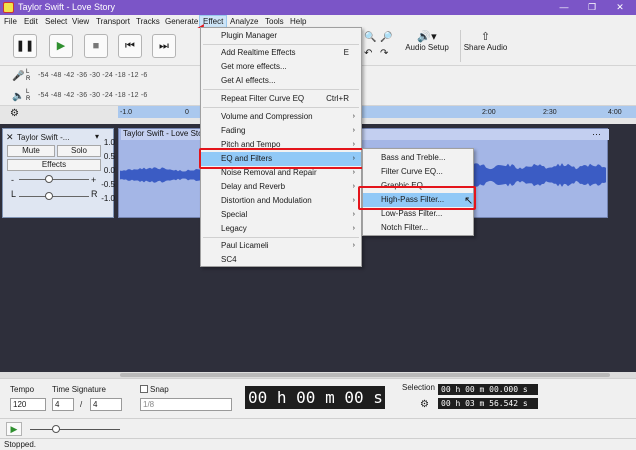 Image resolution: width=636 pixels, height=450 pixels. What do you see at coordinates (592, 7) in the screenshot?
I see `restore-icon: ❐` at bounding box center [592, 7].